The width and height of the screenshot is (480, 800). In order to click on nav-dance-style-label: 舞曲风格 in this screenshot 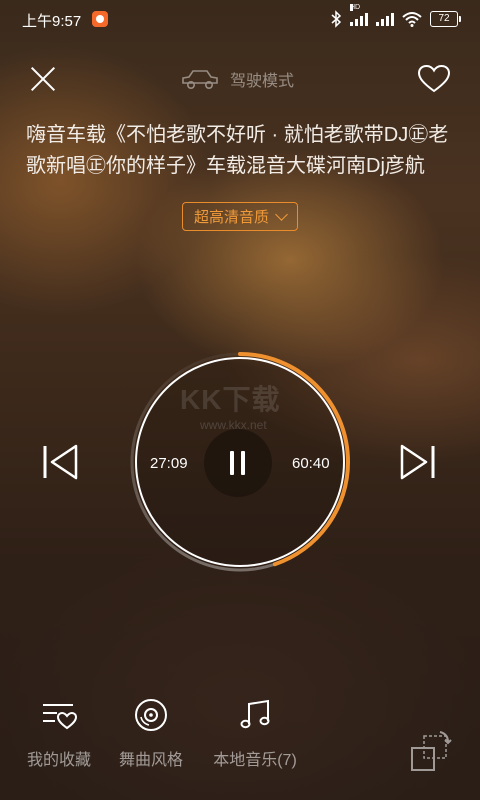, I will do `click(150, 760)`.